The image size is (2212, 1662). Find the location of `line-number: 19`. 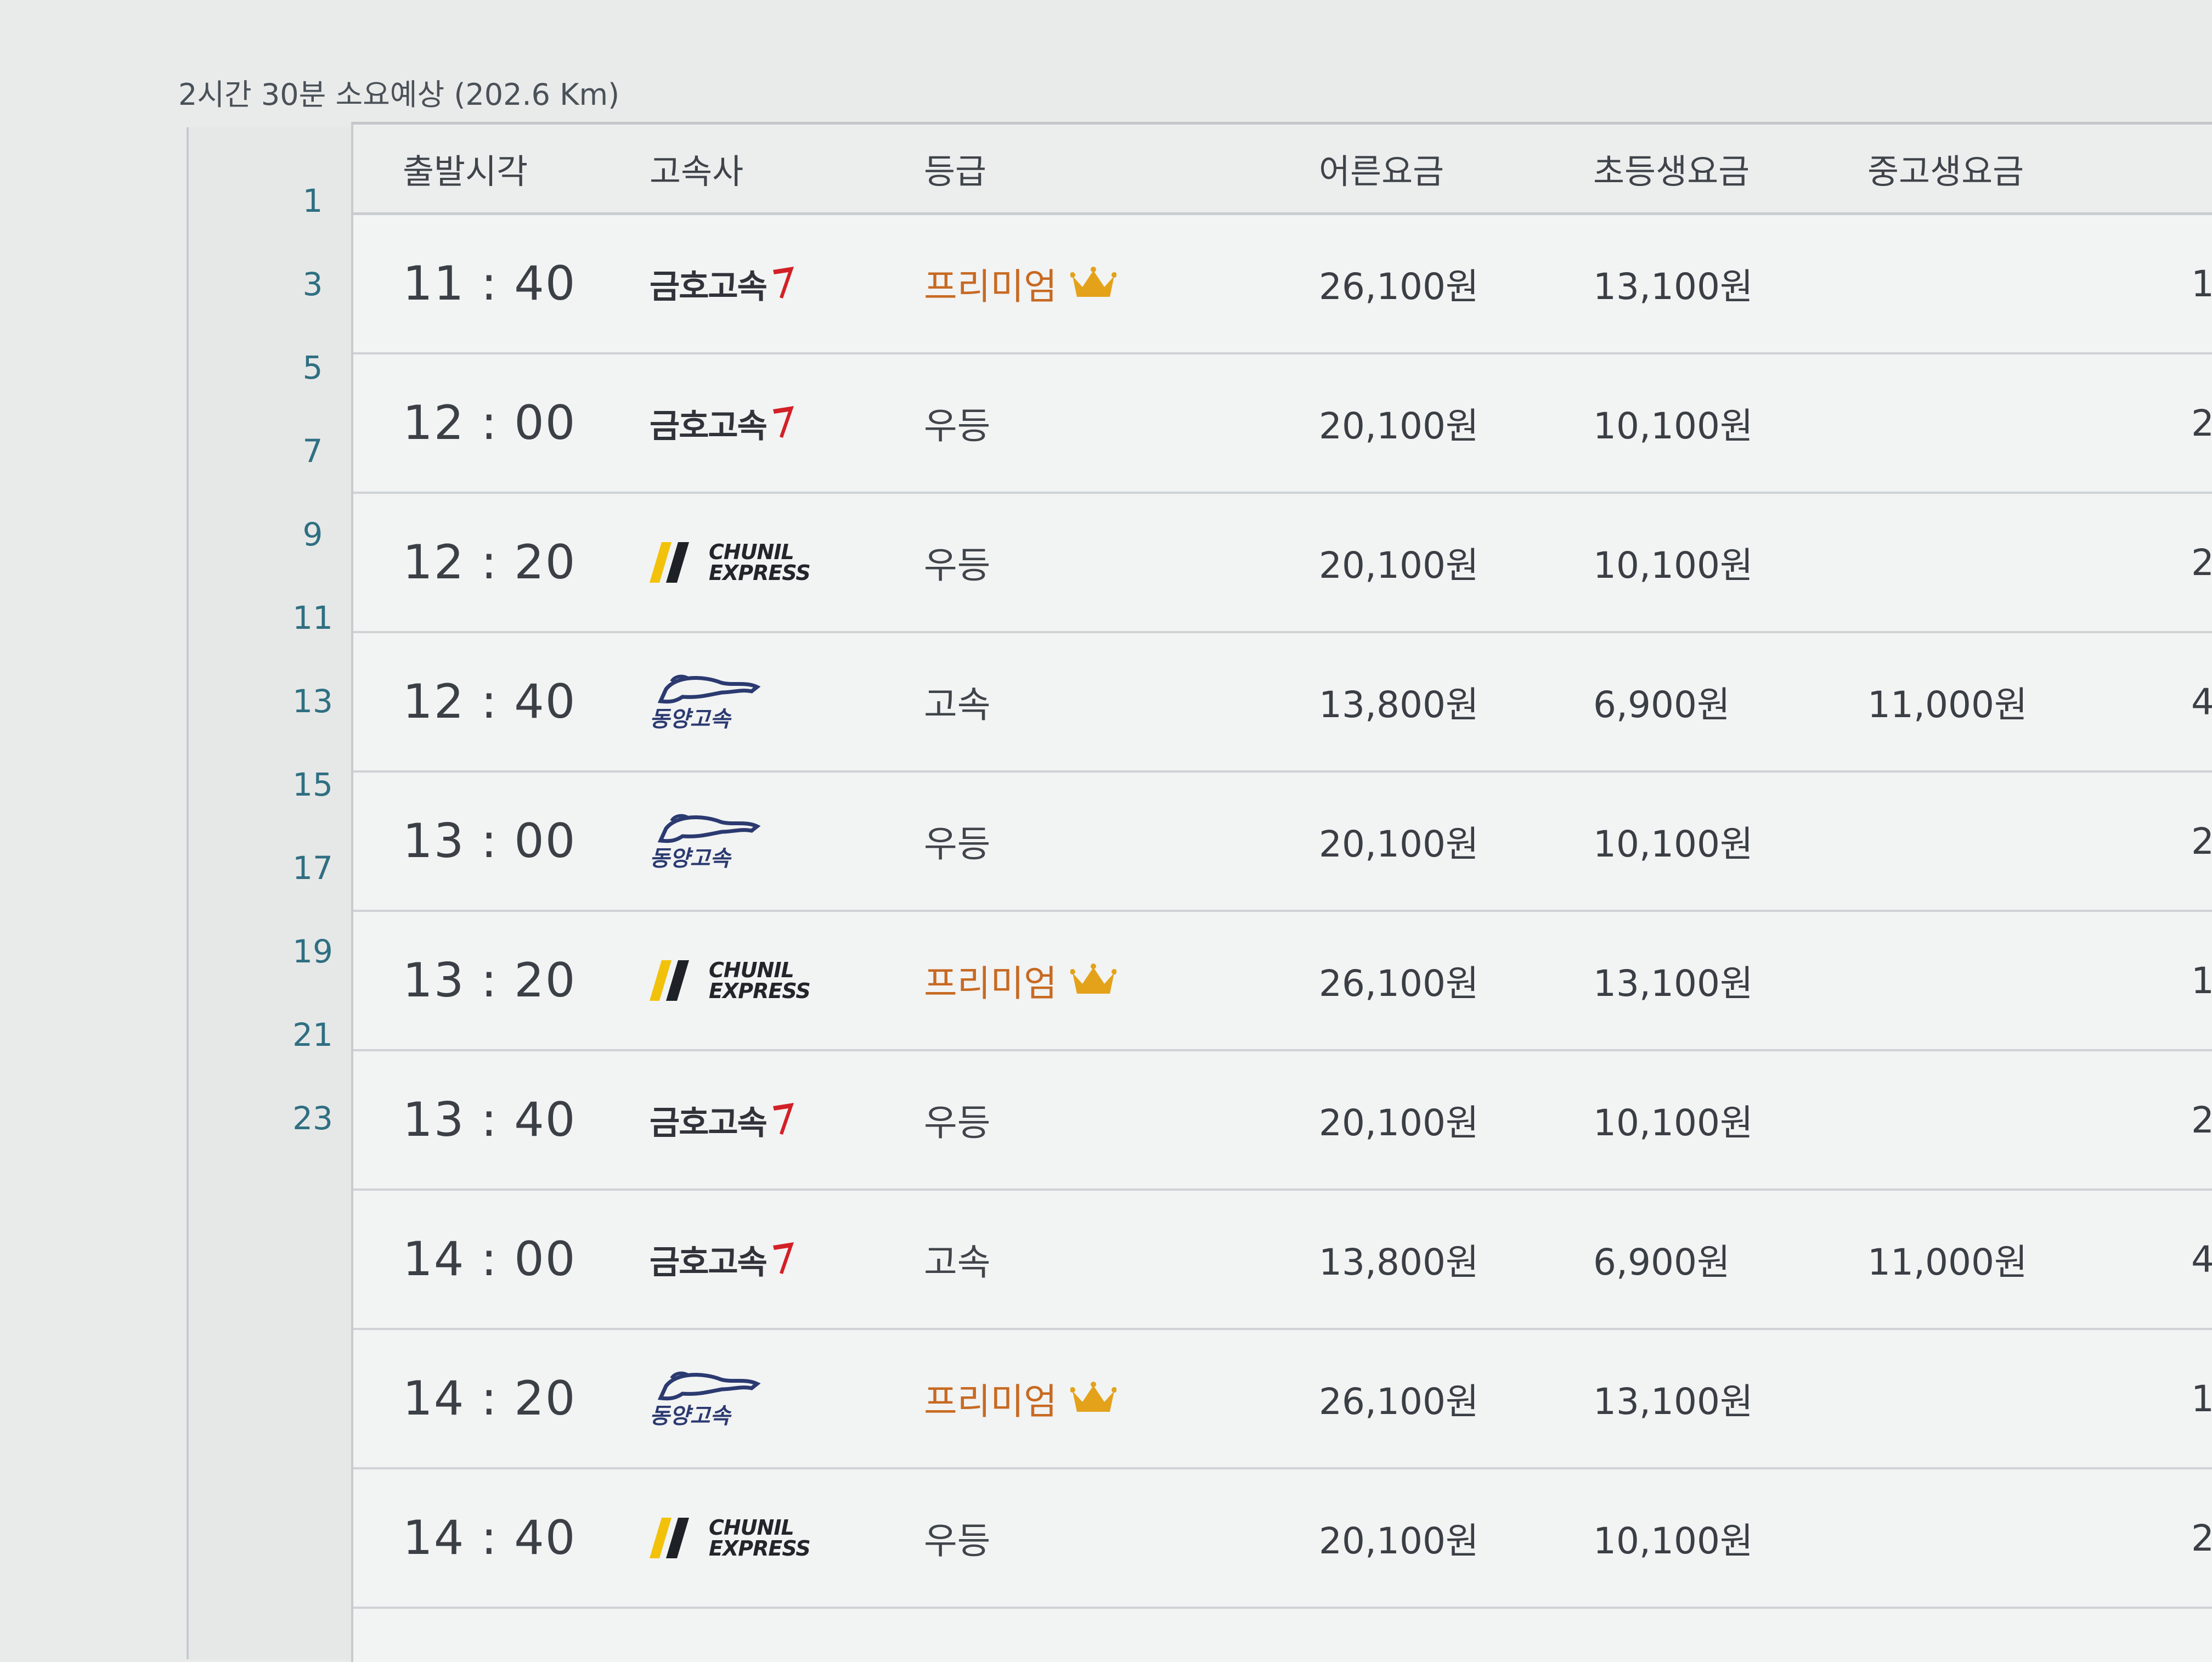

line-number: 19 is located at coordinates (313, 951).